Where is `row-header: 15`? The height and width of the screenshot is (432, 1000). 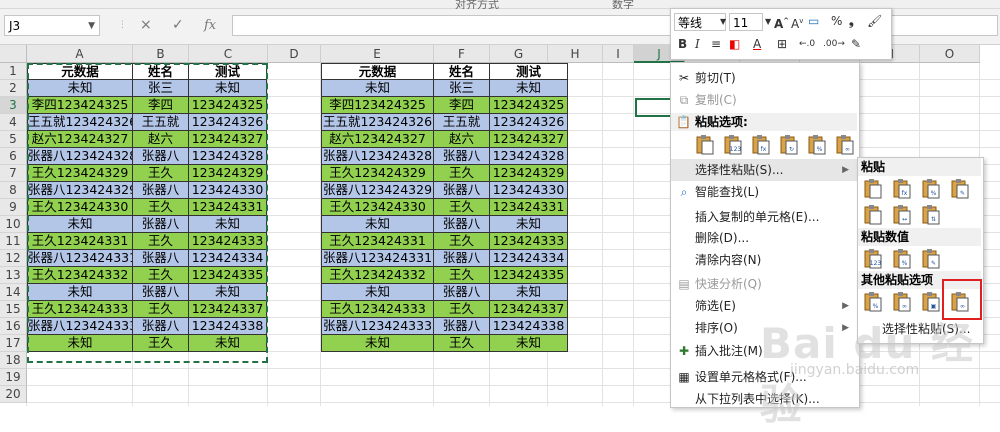 row-header: 15 is located at coordinates (13, 309).